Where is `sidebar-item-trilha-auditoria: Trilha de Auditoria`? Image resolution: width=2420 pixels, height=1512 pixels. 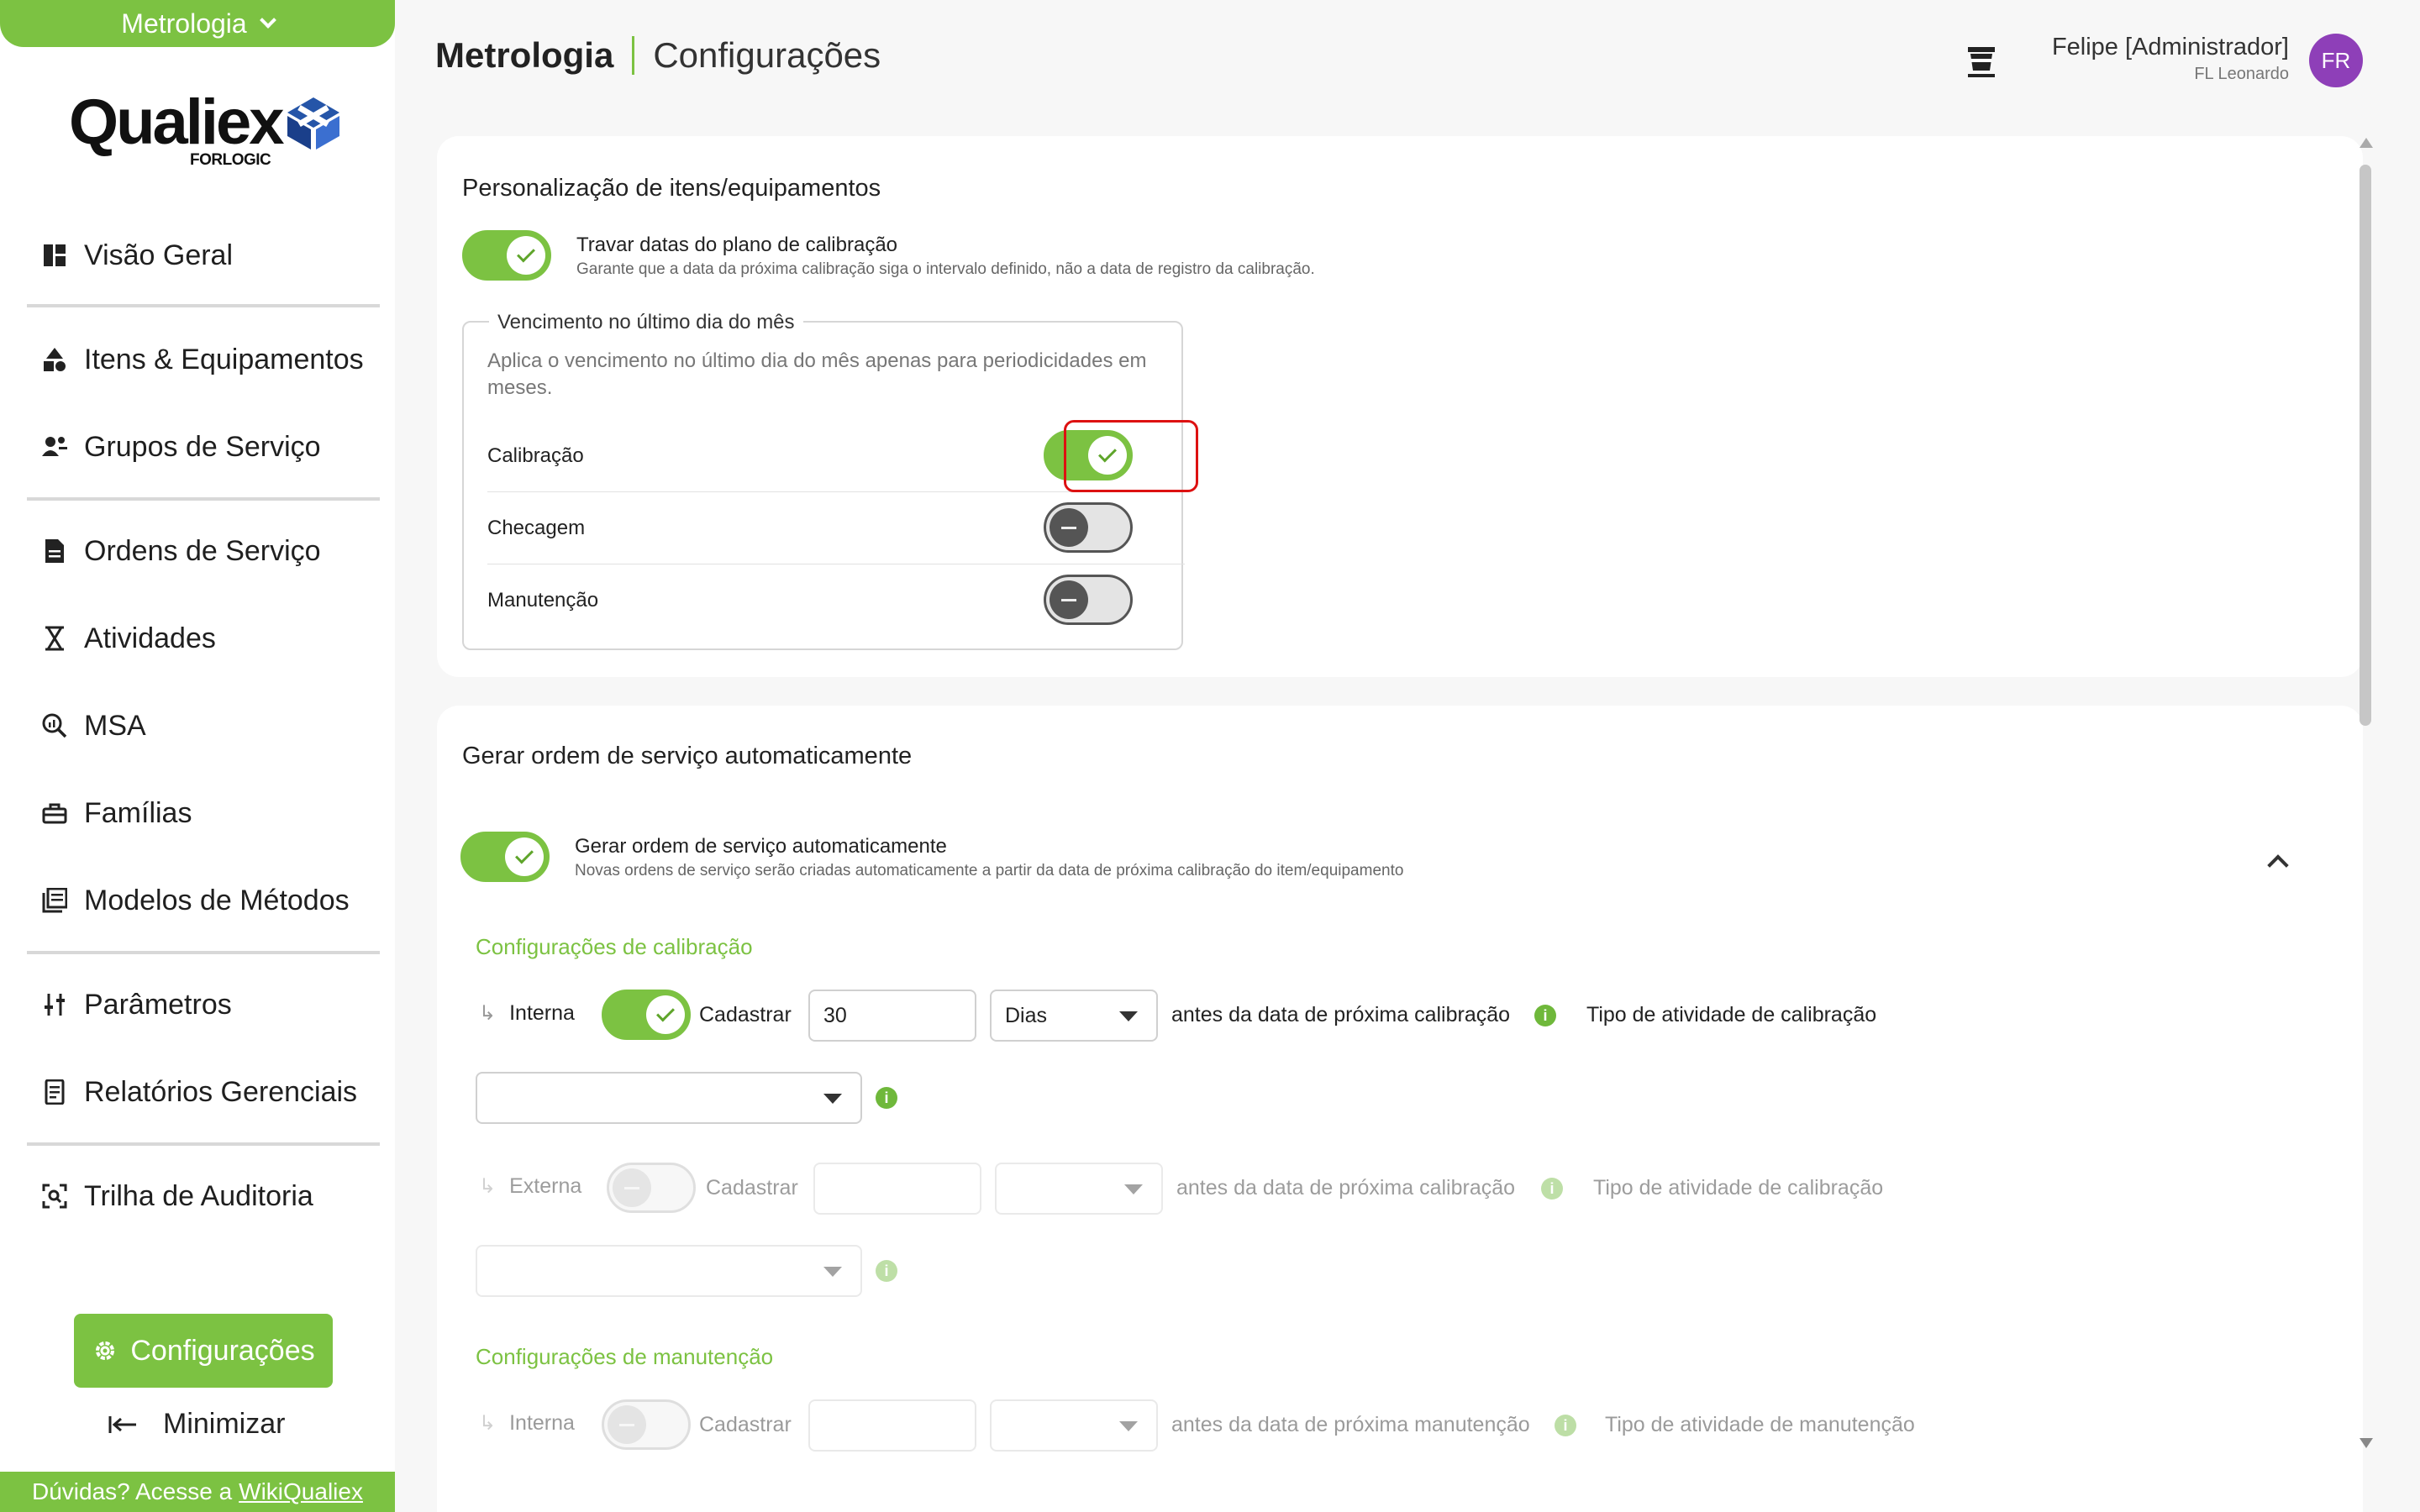
sidebar-item-trilha-auditoria: Trilha de Auditoria is located at coordinates (203, 1196).